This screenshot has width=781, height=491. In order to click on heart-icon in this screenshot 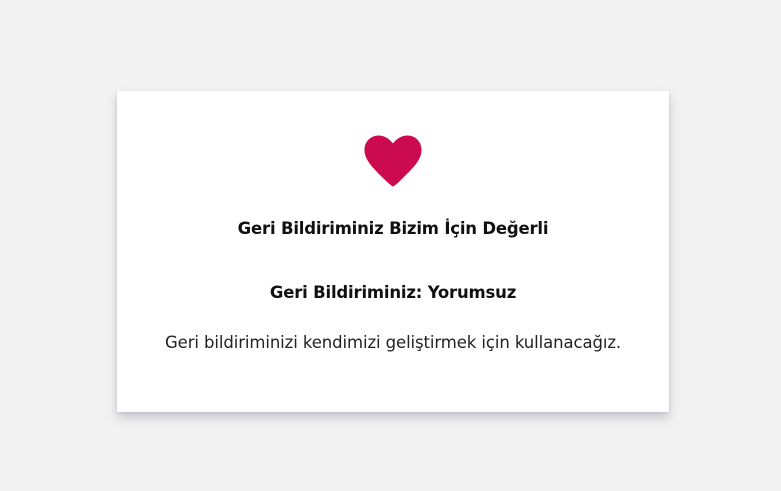, I will do `click(393, 161)`.